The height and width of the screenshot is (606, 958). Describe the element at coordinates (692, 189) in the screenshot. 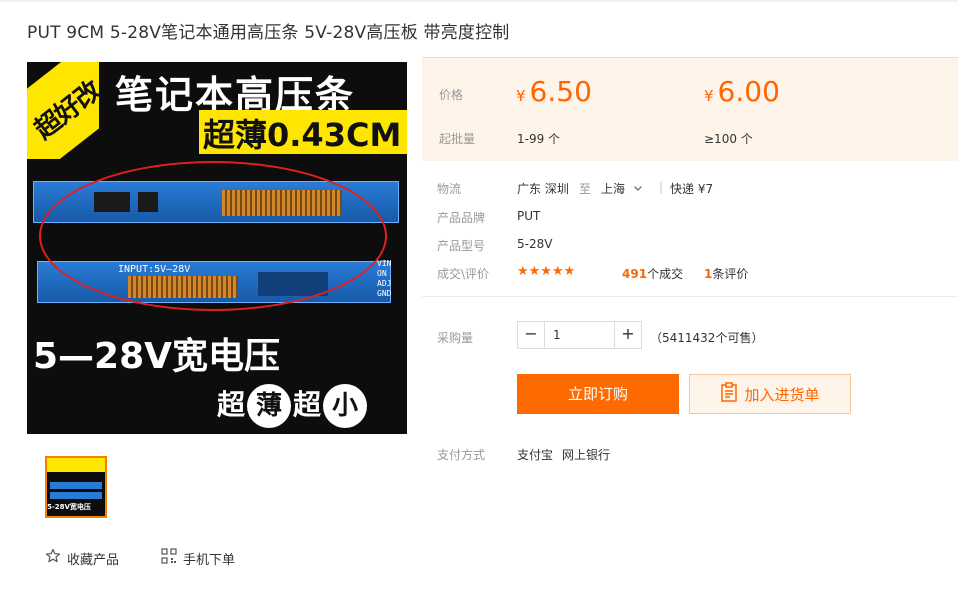

I see `logistics-express: 快递 ¥7` at that location.